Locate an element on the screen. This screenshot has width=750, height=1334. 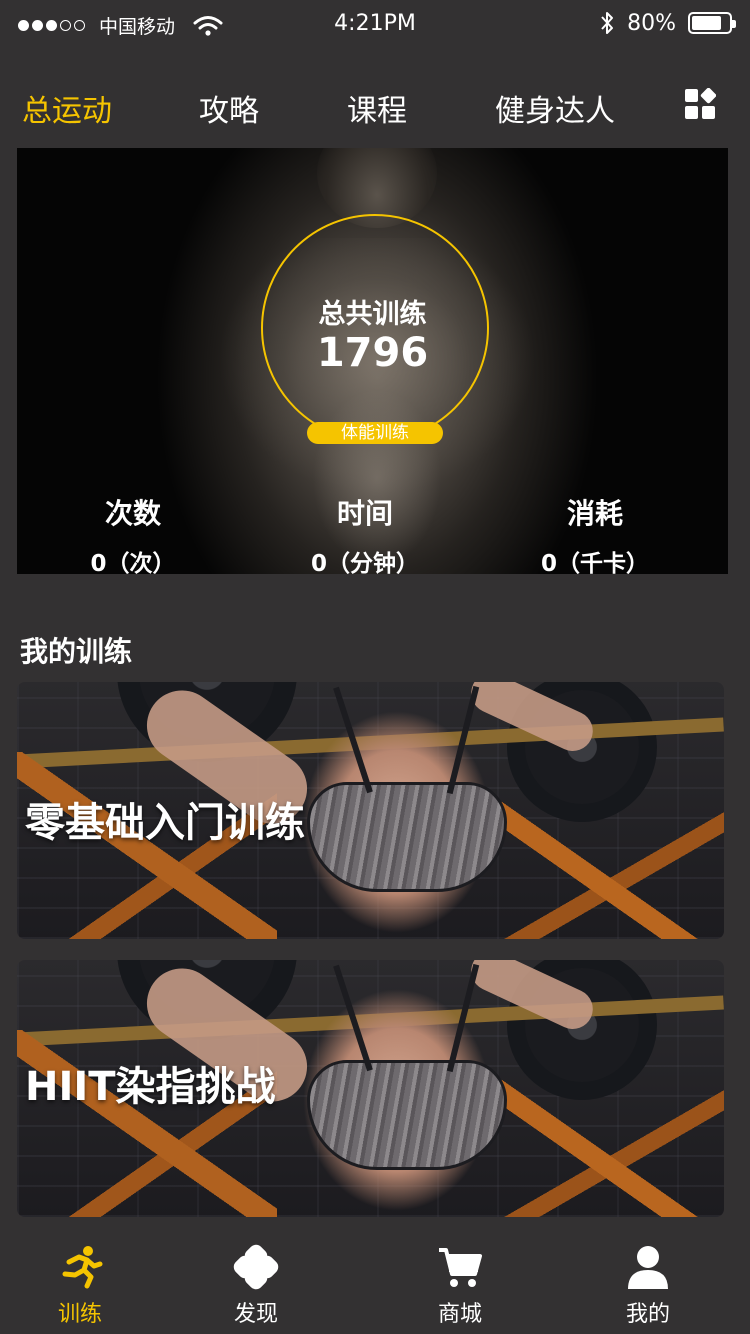
nav-training: 训练 is located at coordinates (80, 1286).